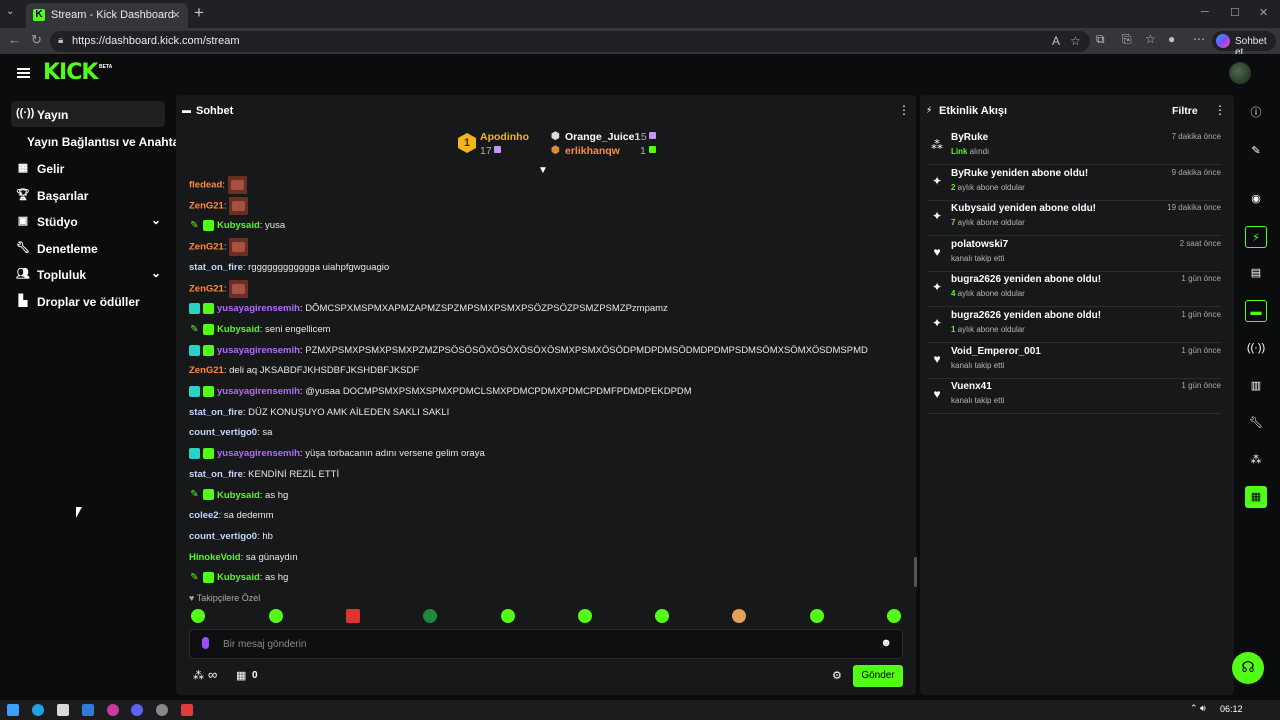  What do you see at coordinates (1256, 423) in the screenshot?
I see `wrench-icon: 🔧︎` at bounding box center [1256, 423].